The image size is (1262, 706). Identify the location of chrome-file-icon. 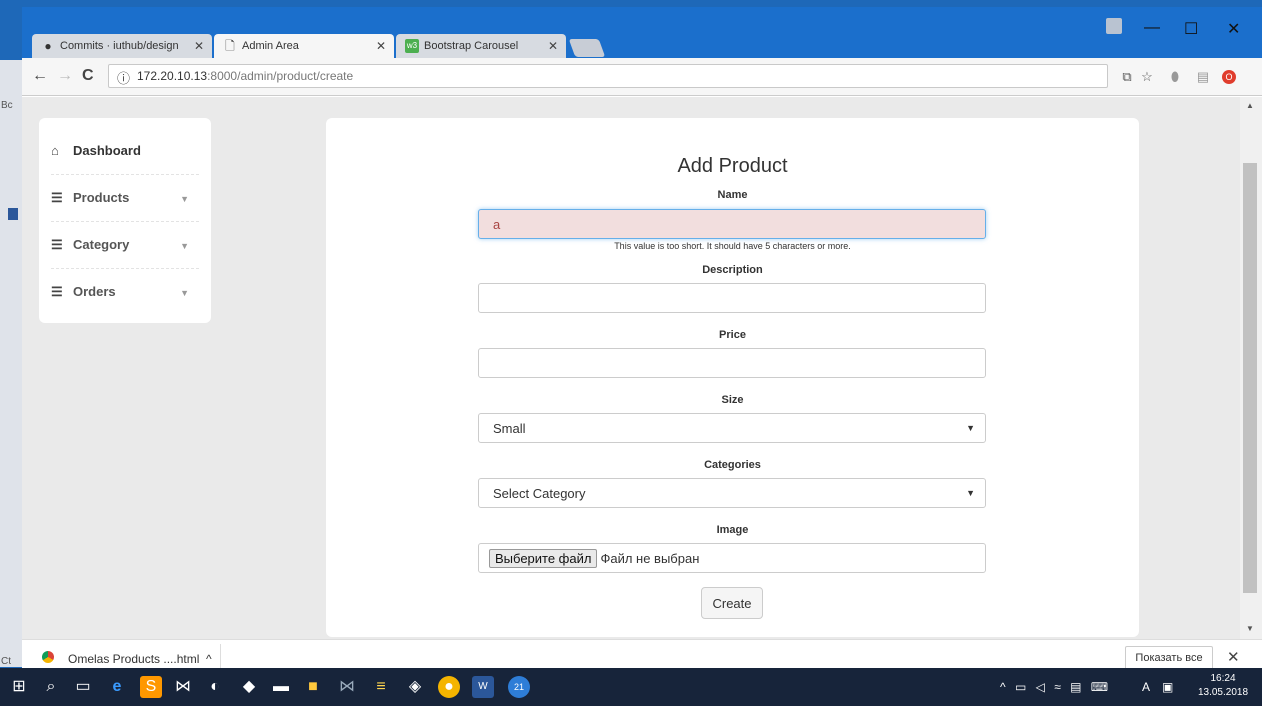
(48, 657).